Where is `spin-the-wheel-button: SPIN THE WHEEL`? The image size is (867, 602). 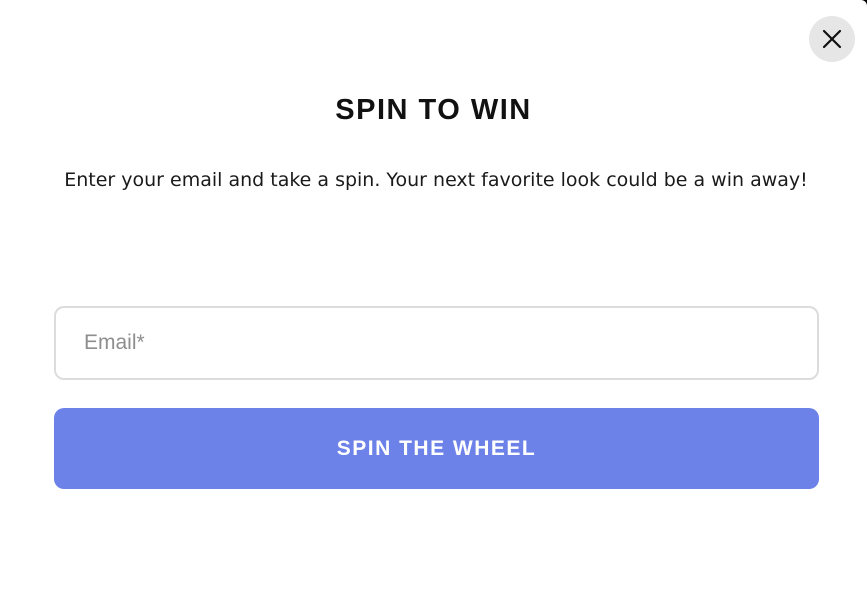
spin-the-wheel-button: SPIN THE WHEEL is located at coordinates (436, 448).